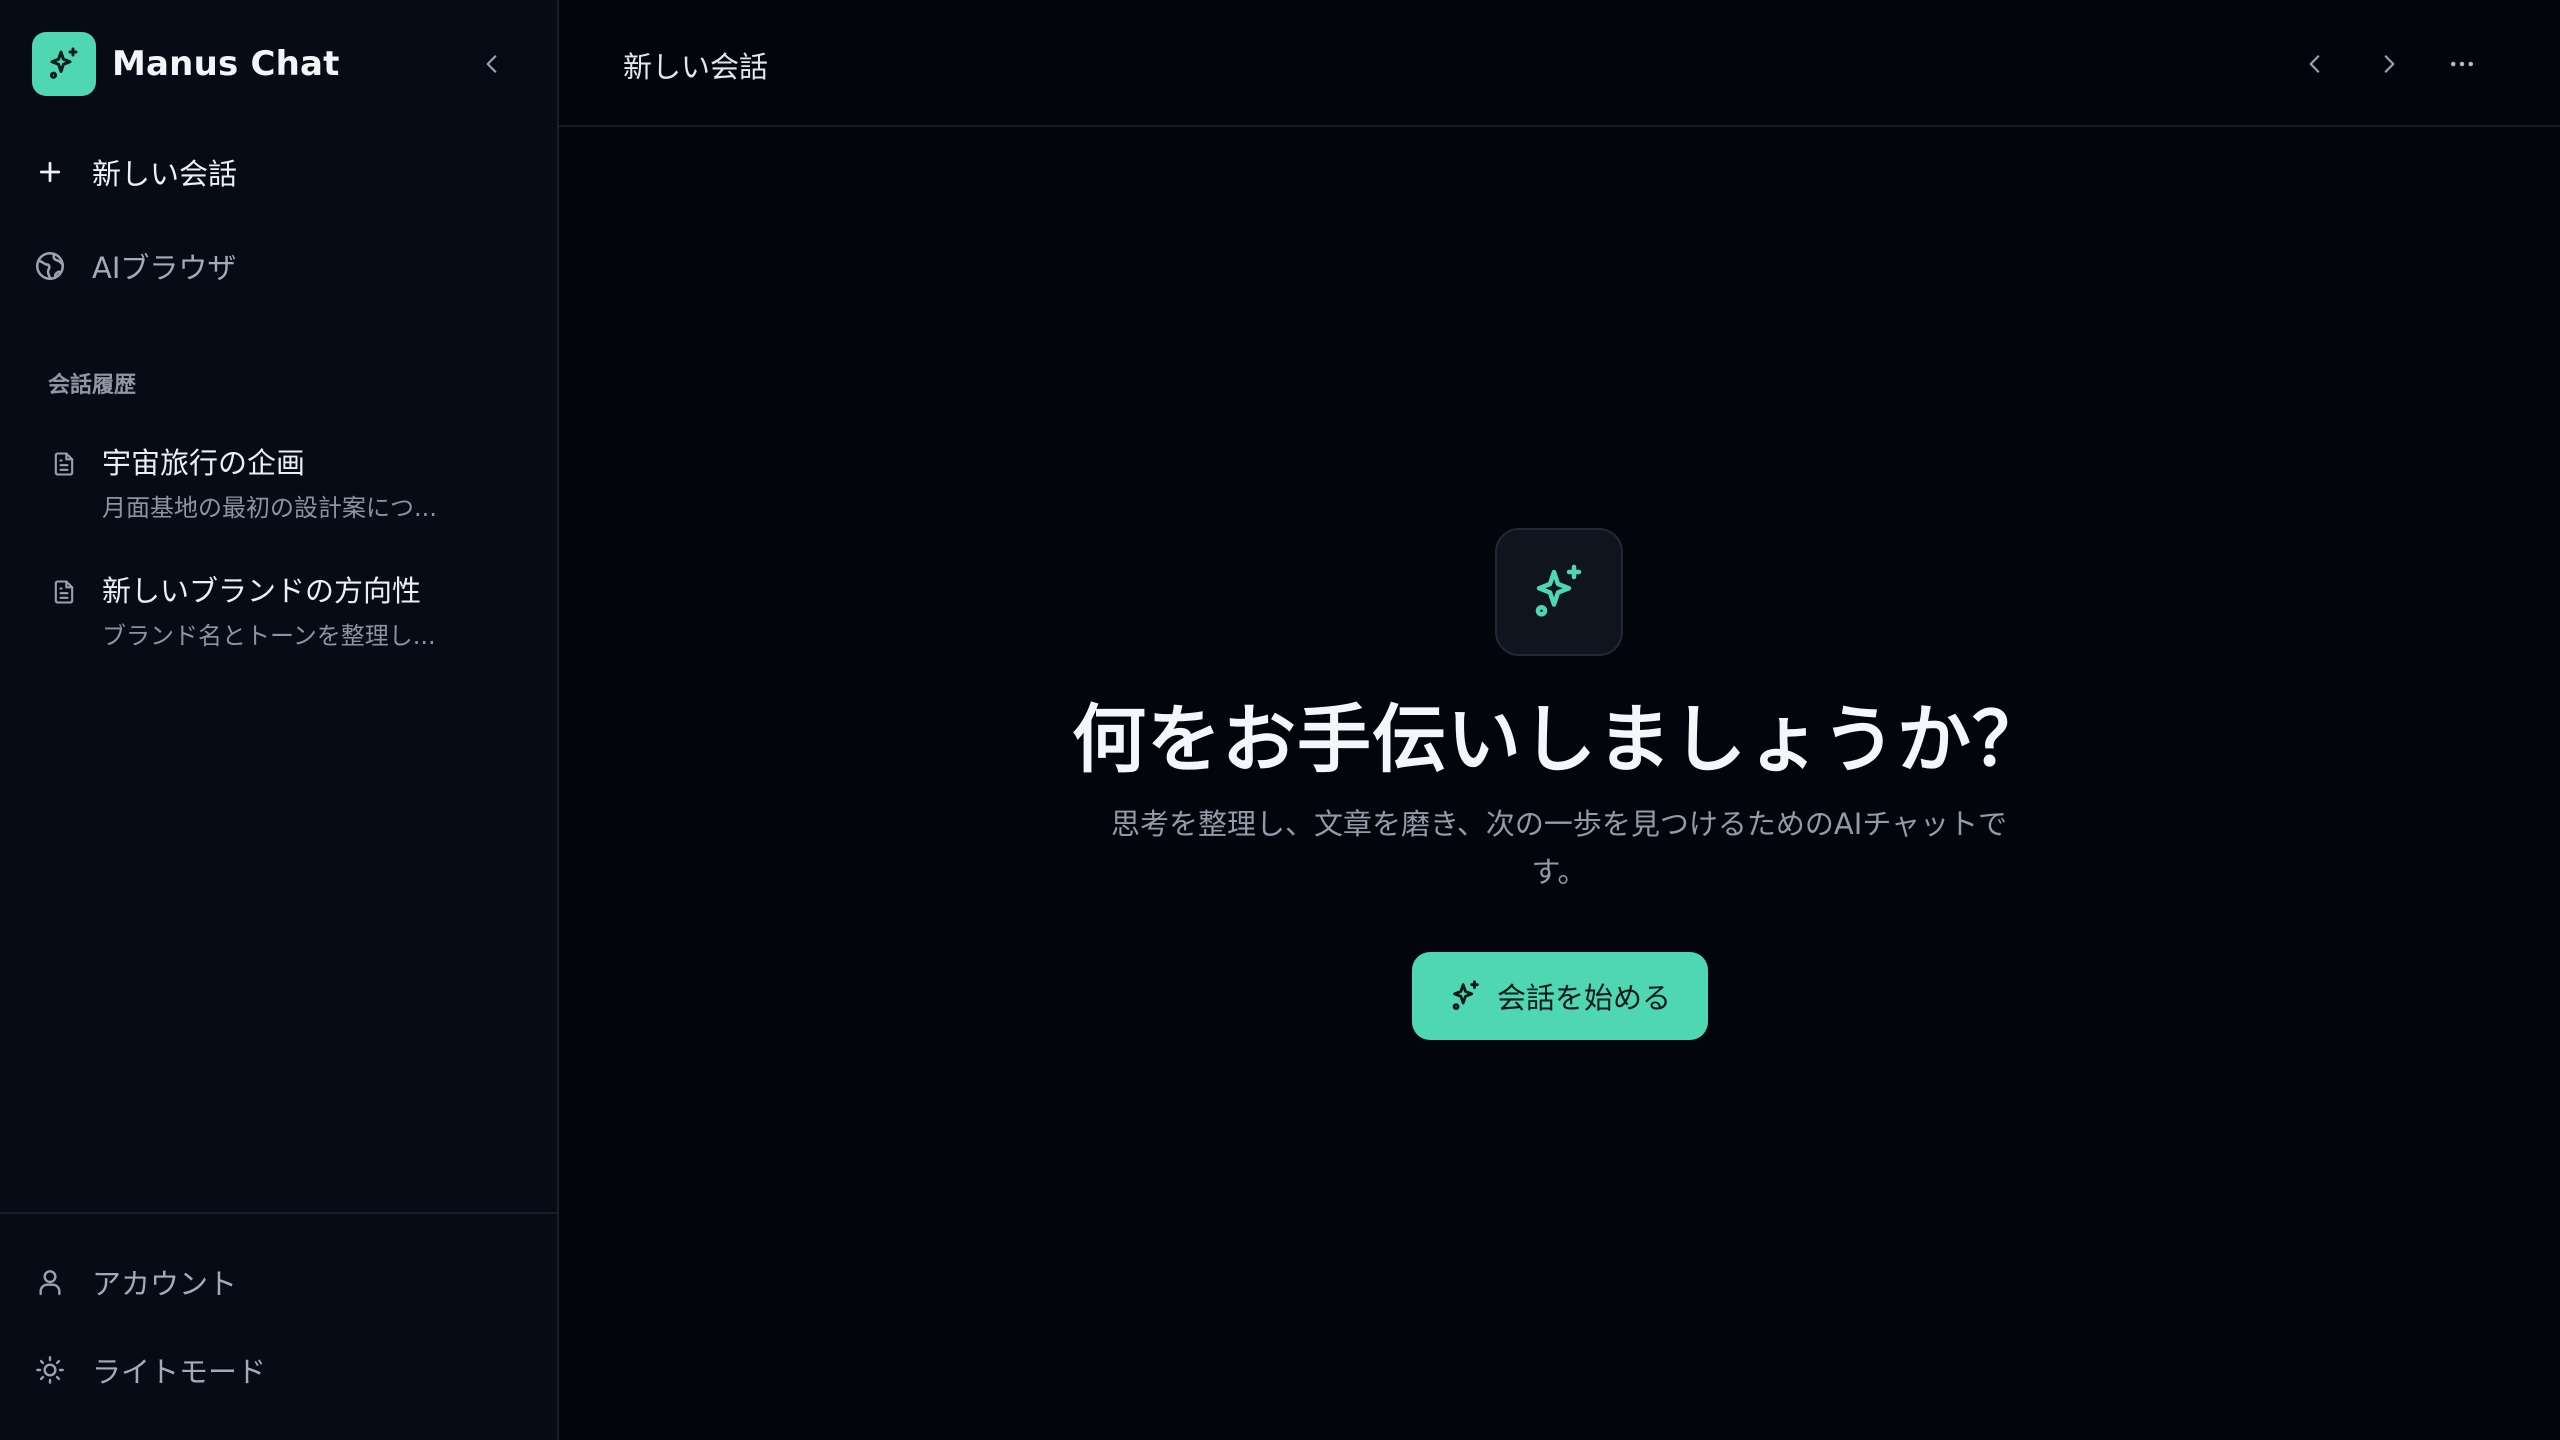  I want to click on collapse-sidebar-button, so click(492, 64).